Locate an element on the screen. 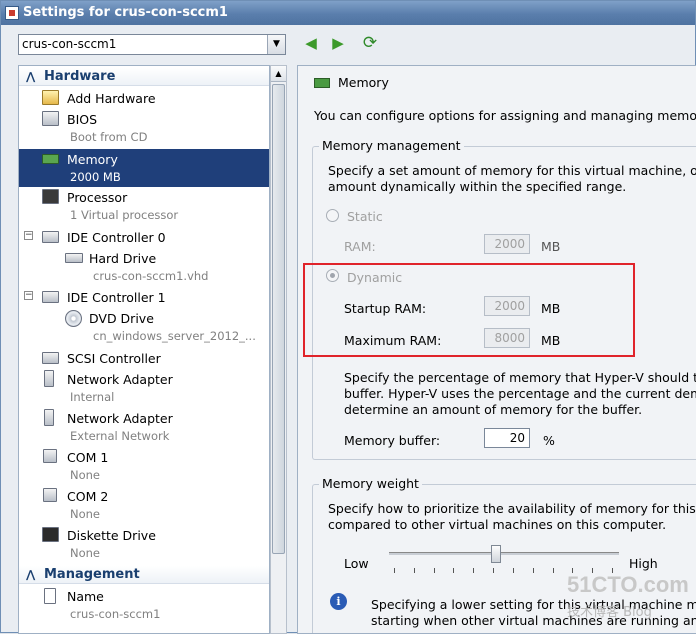  memory-buffer-input: 20 is located at coordinates (507, 438).